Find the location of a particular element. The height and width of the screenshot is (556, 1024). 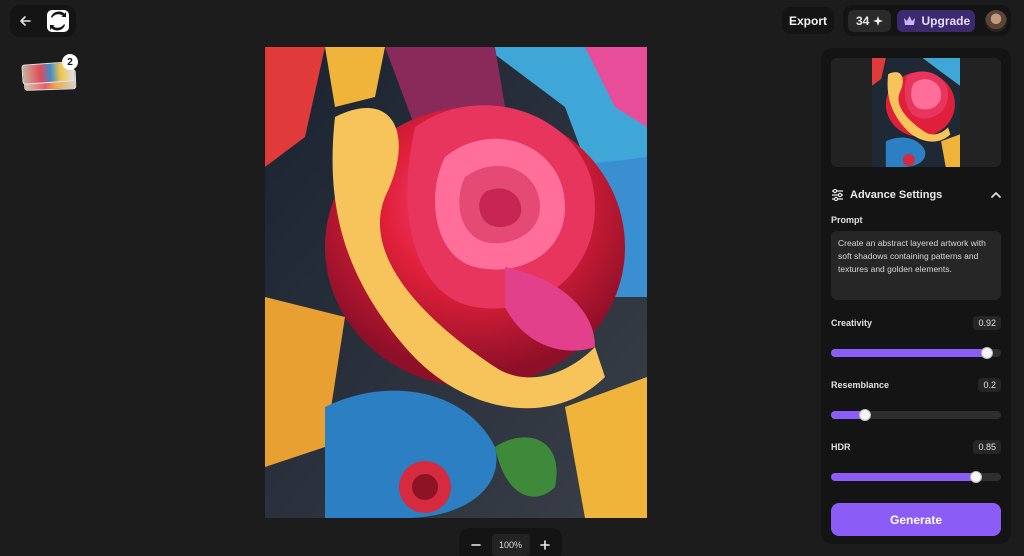

user-avatar is located at coordinates (996, 20).